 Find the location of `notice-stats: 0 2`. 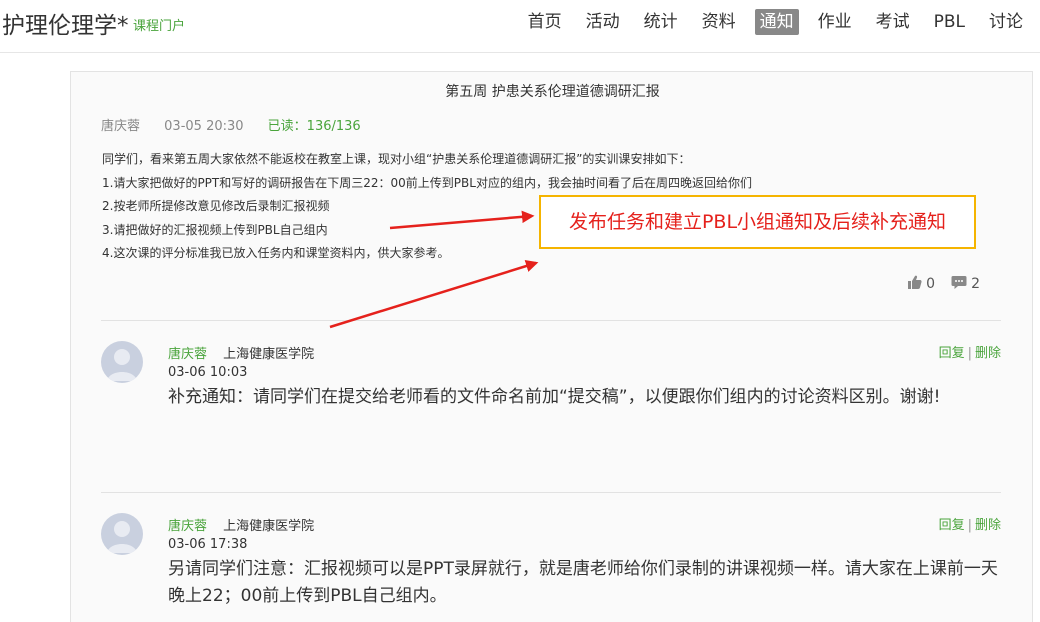

notice-stats: 0 2 is located at coordinates (943, 284).